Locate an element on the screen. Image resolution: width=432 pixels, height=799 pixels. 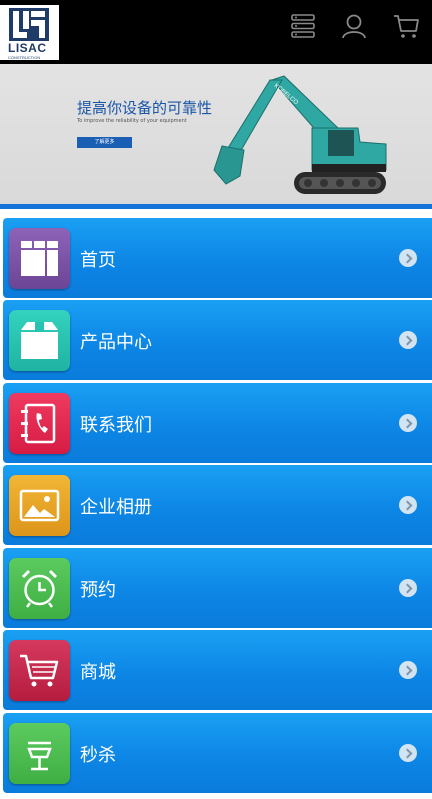
menu-item-mall: 商城 is located at coordinates (217, 670).